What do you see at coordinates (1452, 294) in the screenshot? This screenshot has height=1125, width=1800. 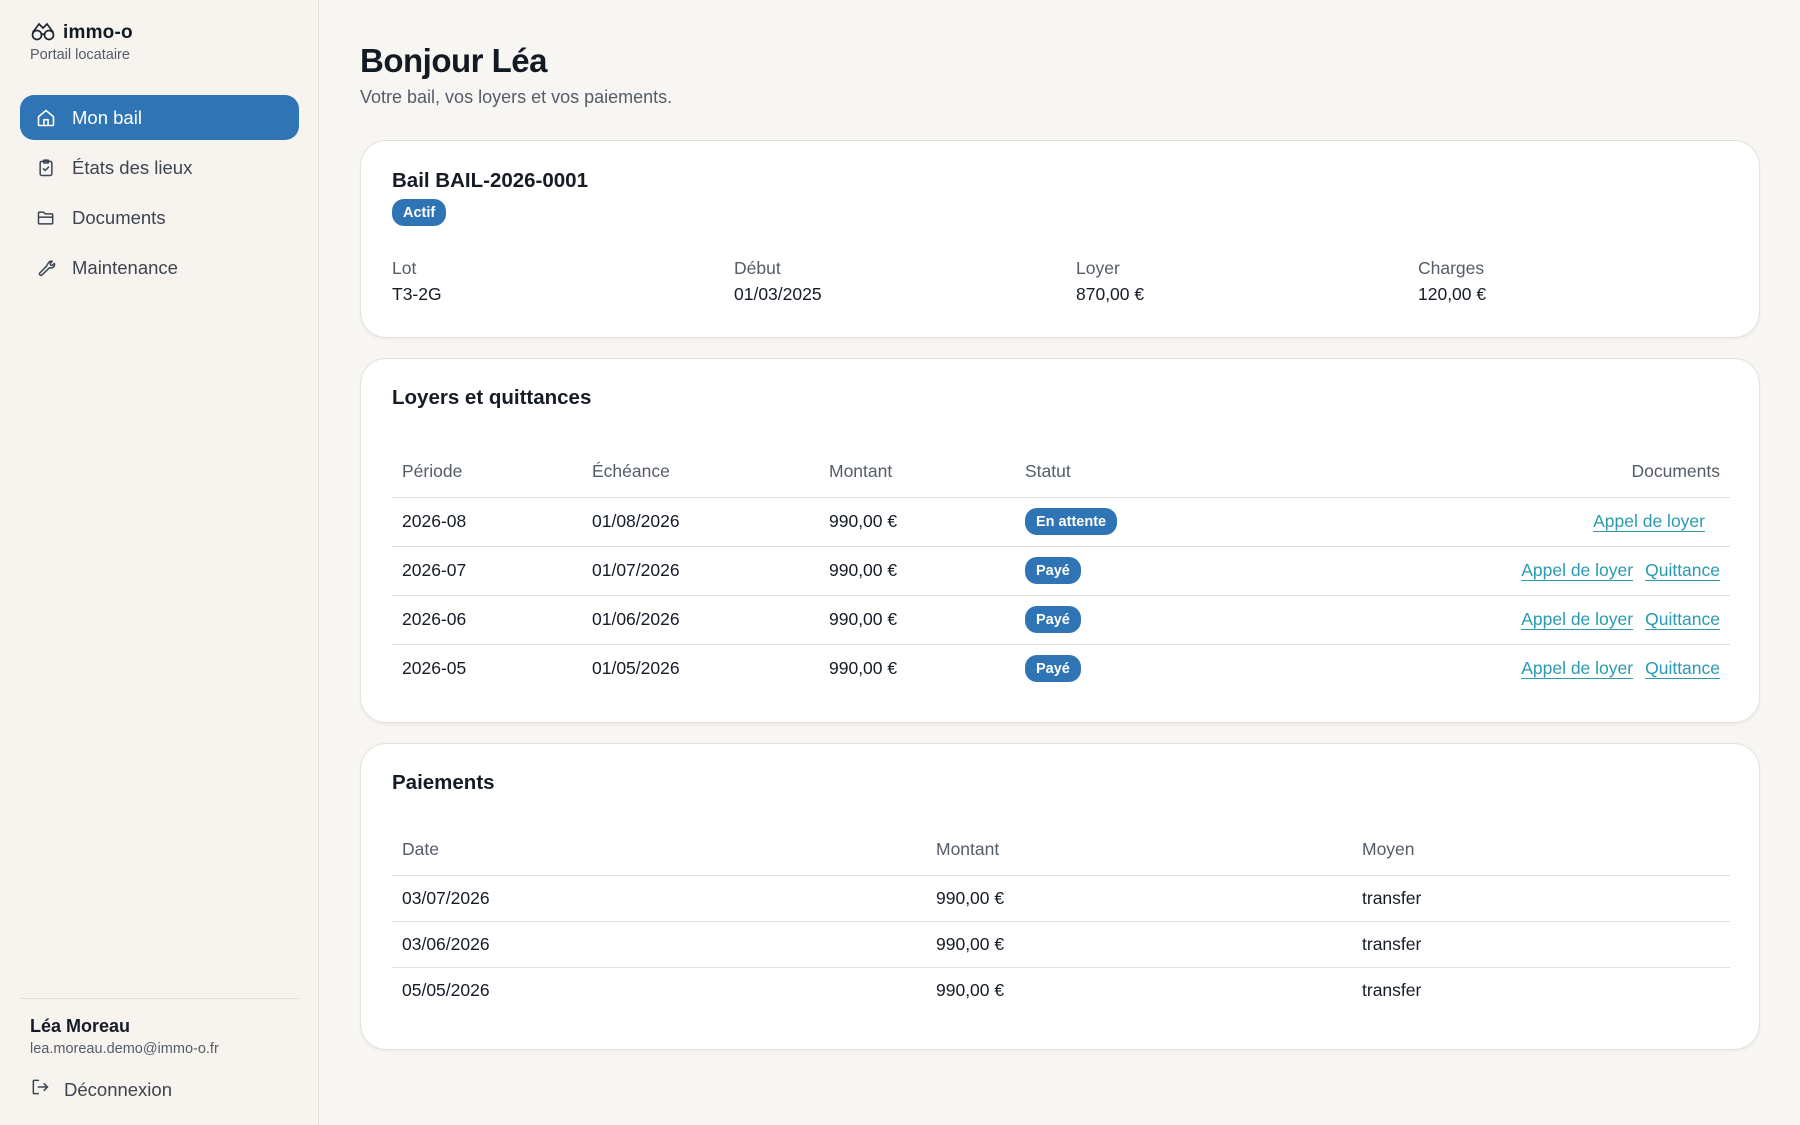 I see `lease-field-value: 120,00 €` at bounding box center [1452, 294].